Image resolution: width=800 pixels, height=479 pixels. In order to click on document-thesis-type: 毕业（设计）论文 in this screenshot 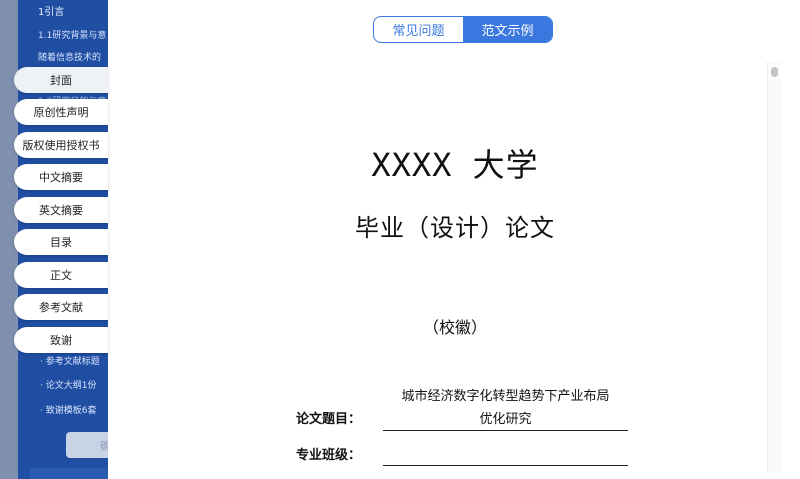, I will do `click(455, 228)`.